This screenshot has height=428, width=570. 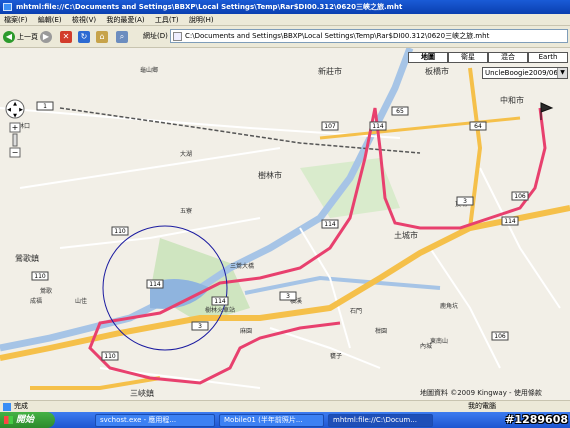 What do you see at coordinates (428, 57) in the screenshot?
I see `map-type-map-button: 地圖` at bounding box center [428, 57].